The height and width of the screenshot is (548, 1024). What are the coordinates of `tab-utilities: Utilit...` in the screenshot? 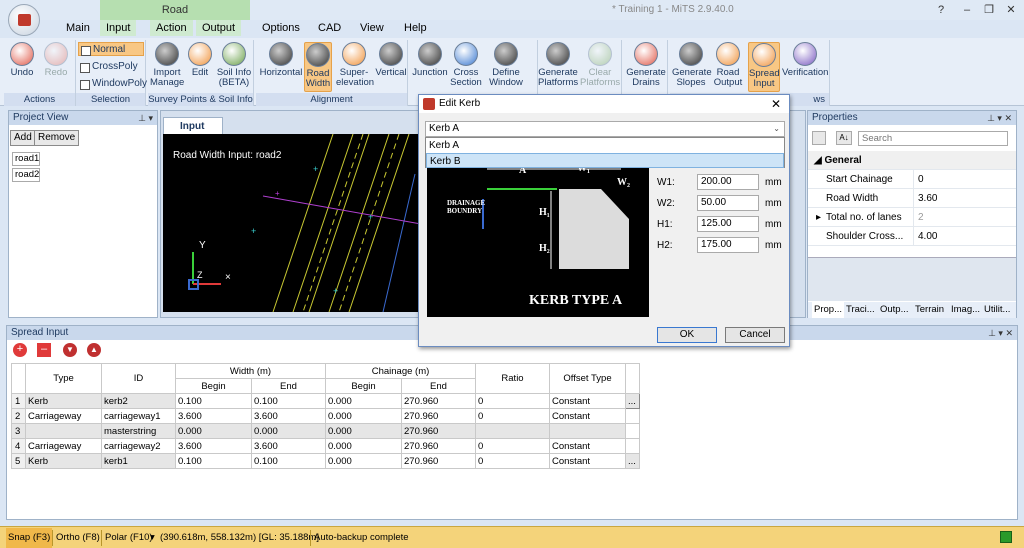 It's located at (997, 310).